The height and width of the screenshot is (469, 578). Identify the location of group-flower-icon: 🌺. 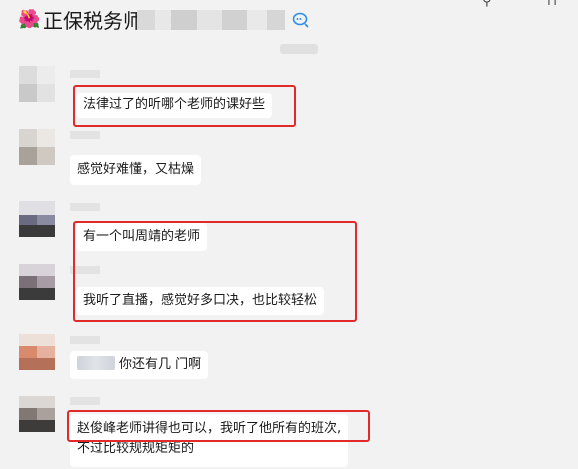
(29, 19).